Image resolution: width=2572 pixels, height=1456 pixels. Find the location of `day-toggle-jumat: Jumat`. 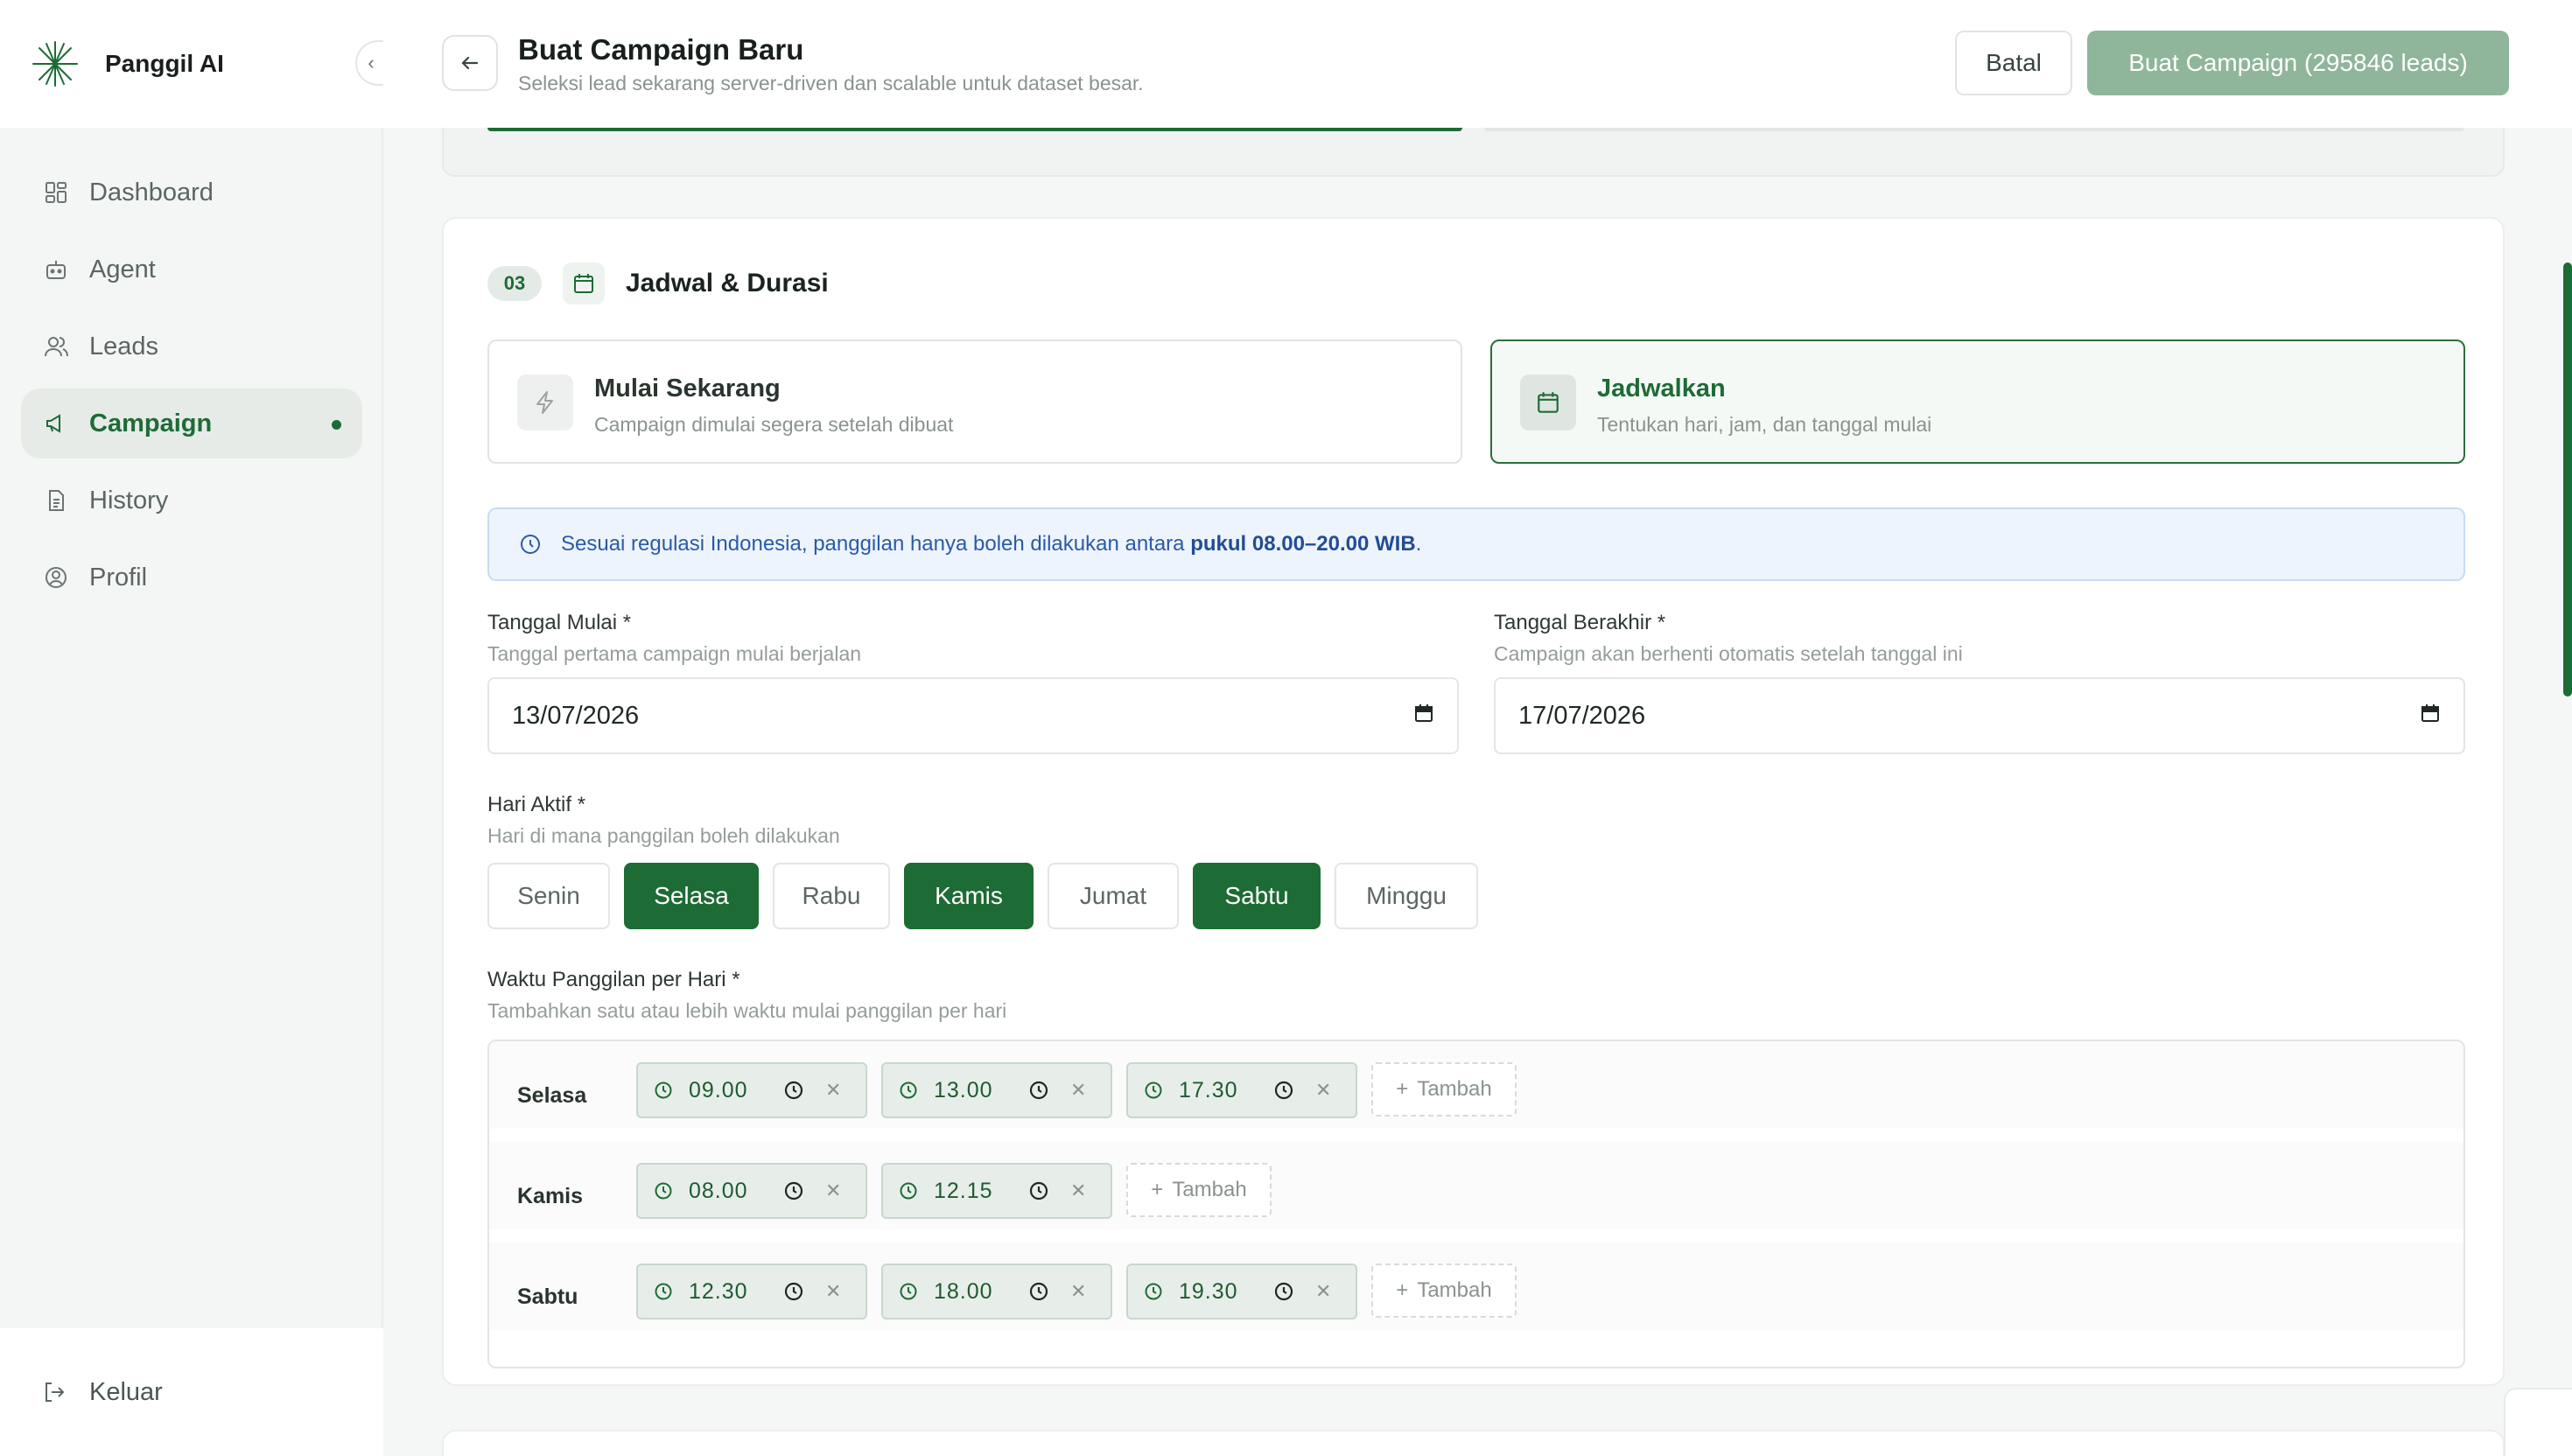

day-toggle-jumat: Jumat is located at coordinates (1113, 896).